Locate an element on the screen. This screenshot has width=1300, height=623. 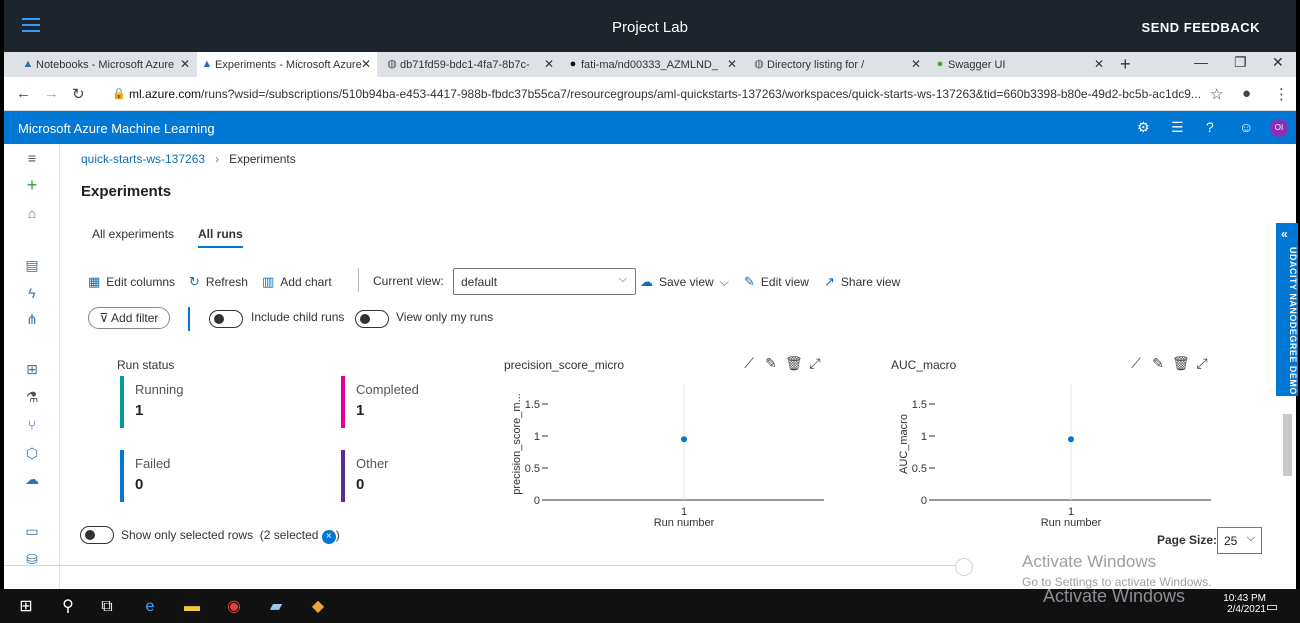
browser-tab: ▲ Experiments - Microsoft Azure ✕ is located at coordinates (287, 64).